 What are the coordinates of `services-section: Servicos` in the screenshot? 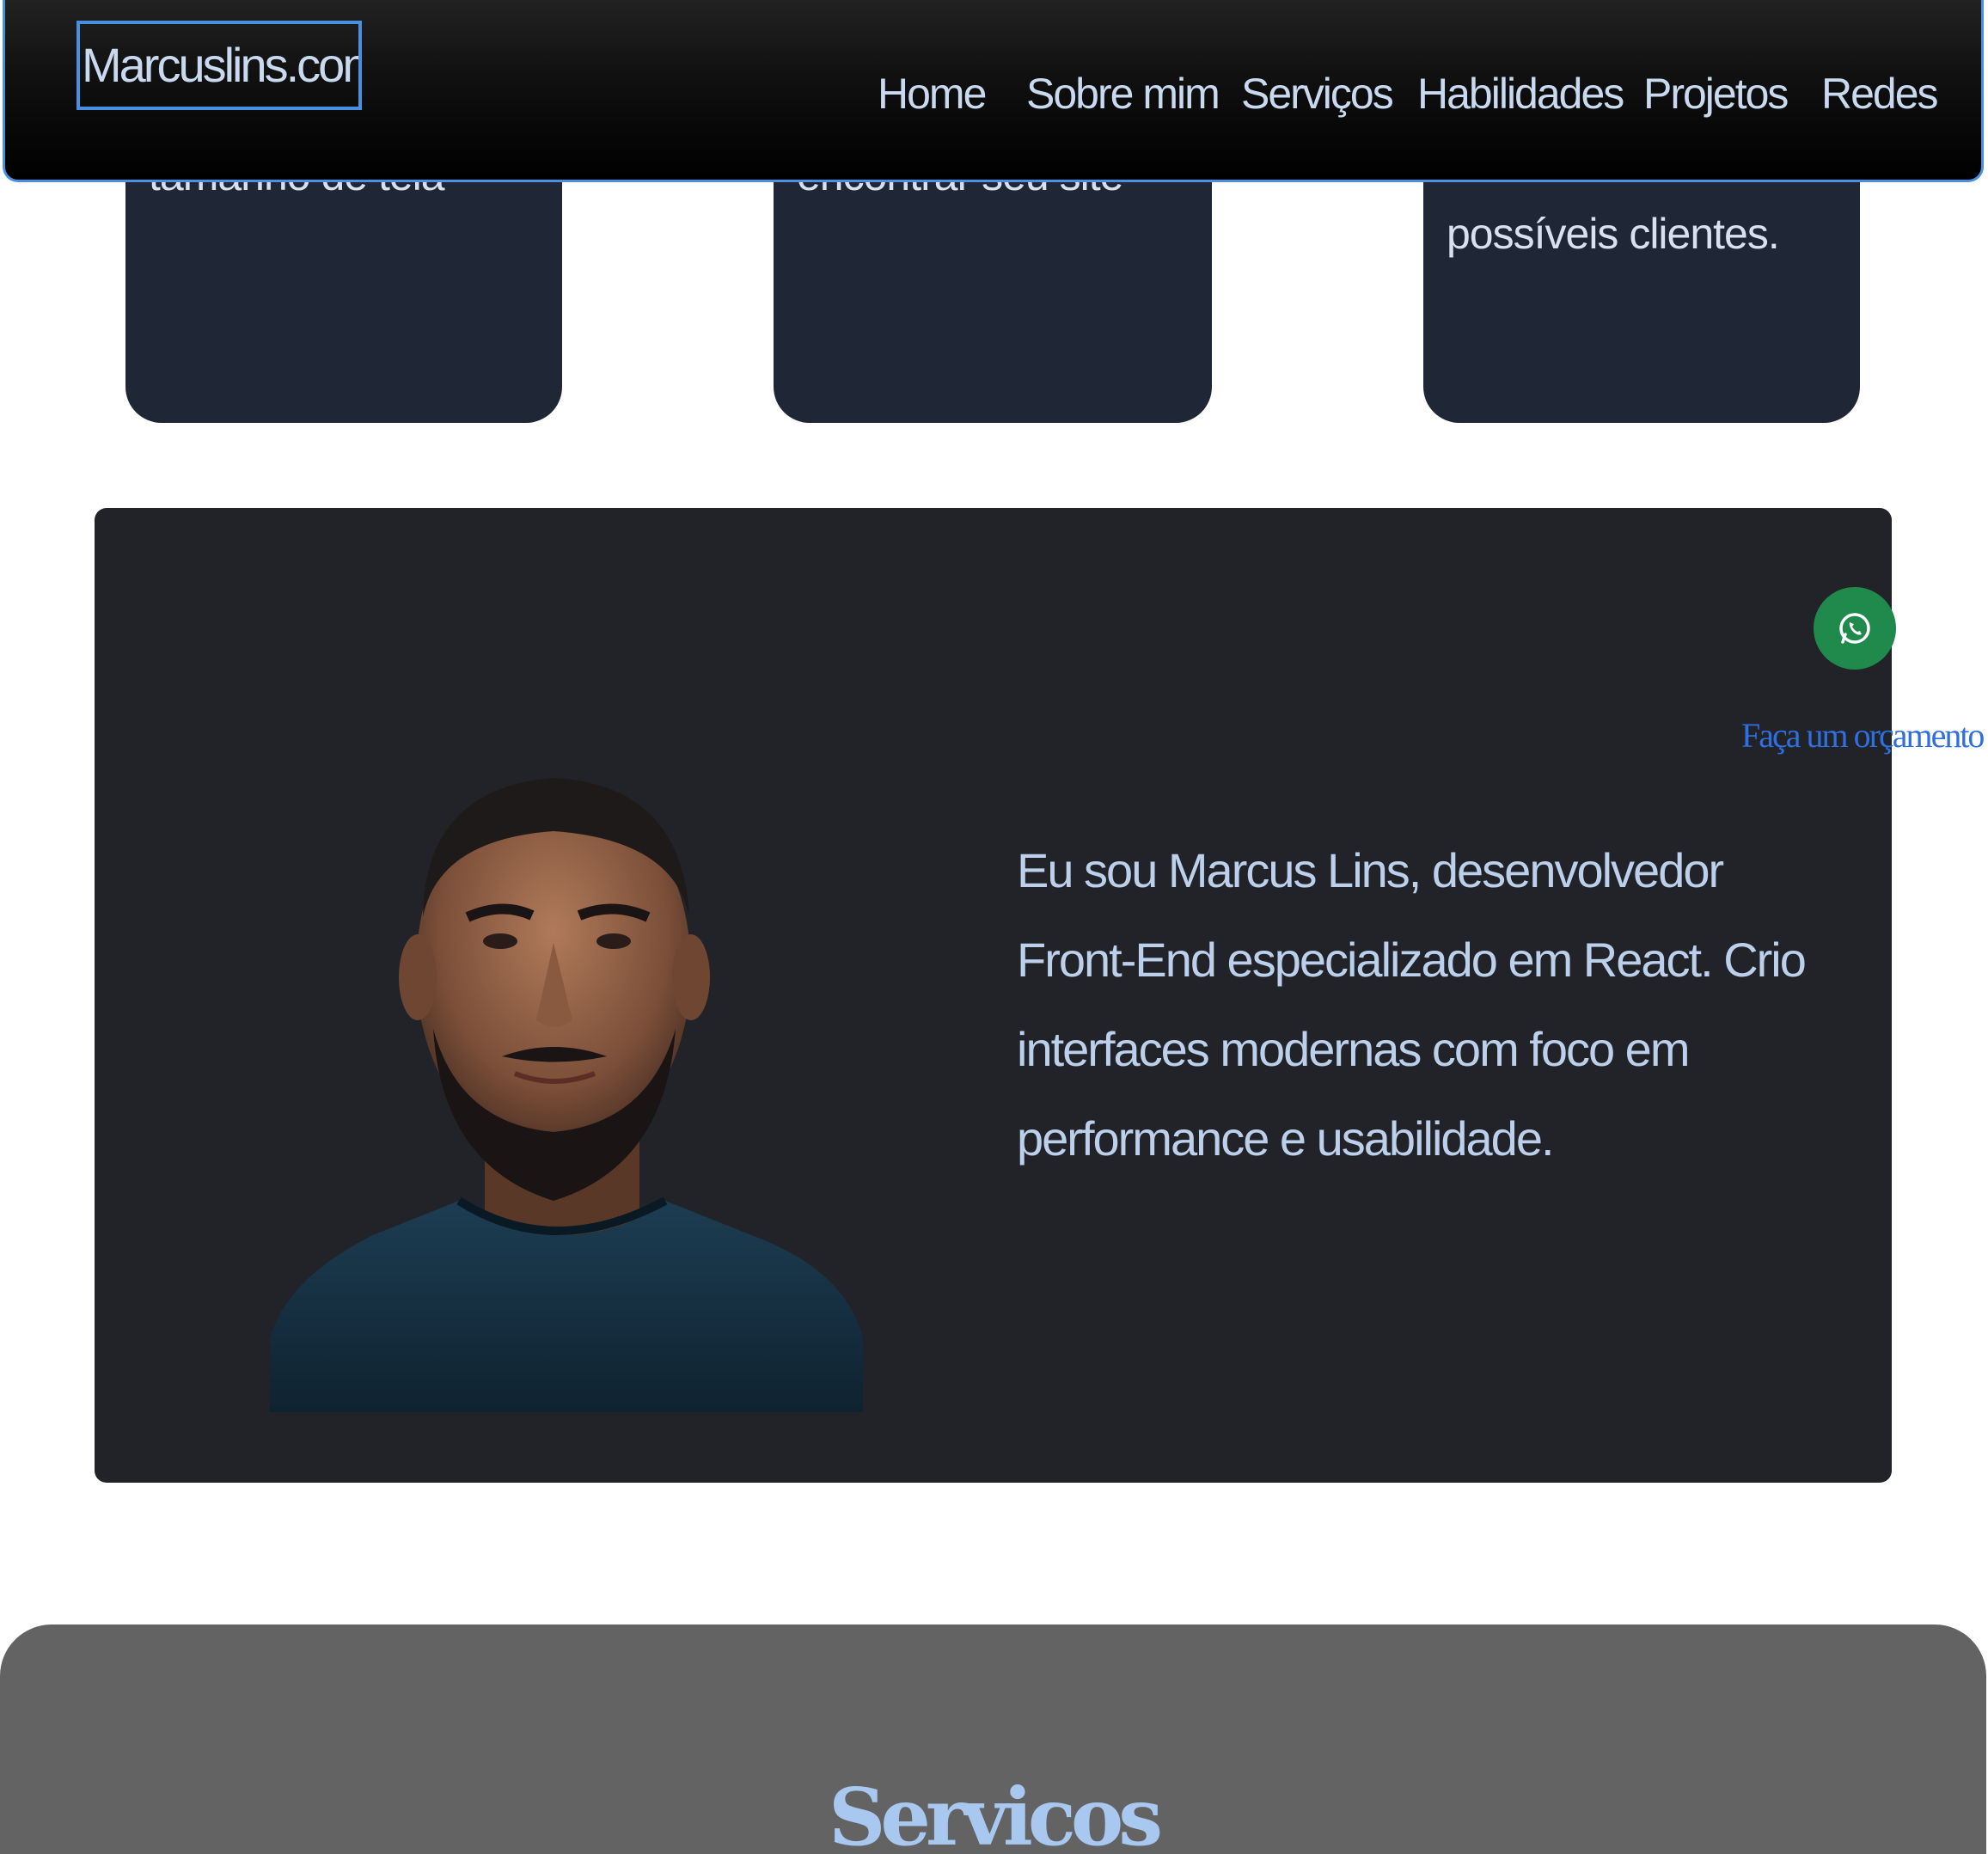 It's located at (993, 1739).